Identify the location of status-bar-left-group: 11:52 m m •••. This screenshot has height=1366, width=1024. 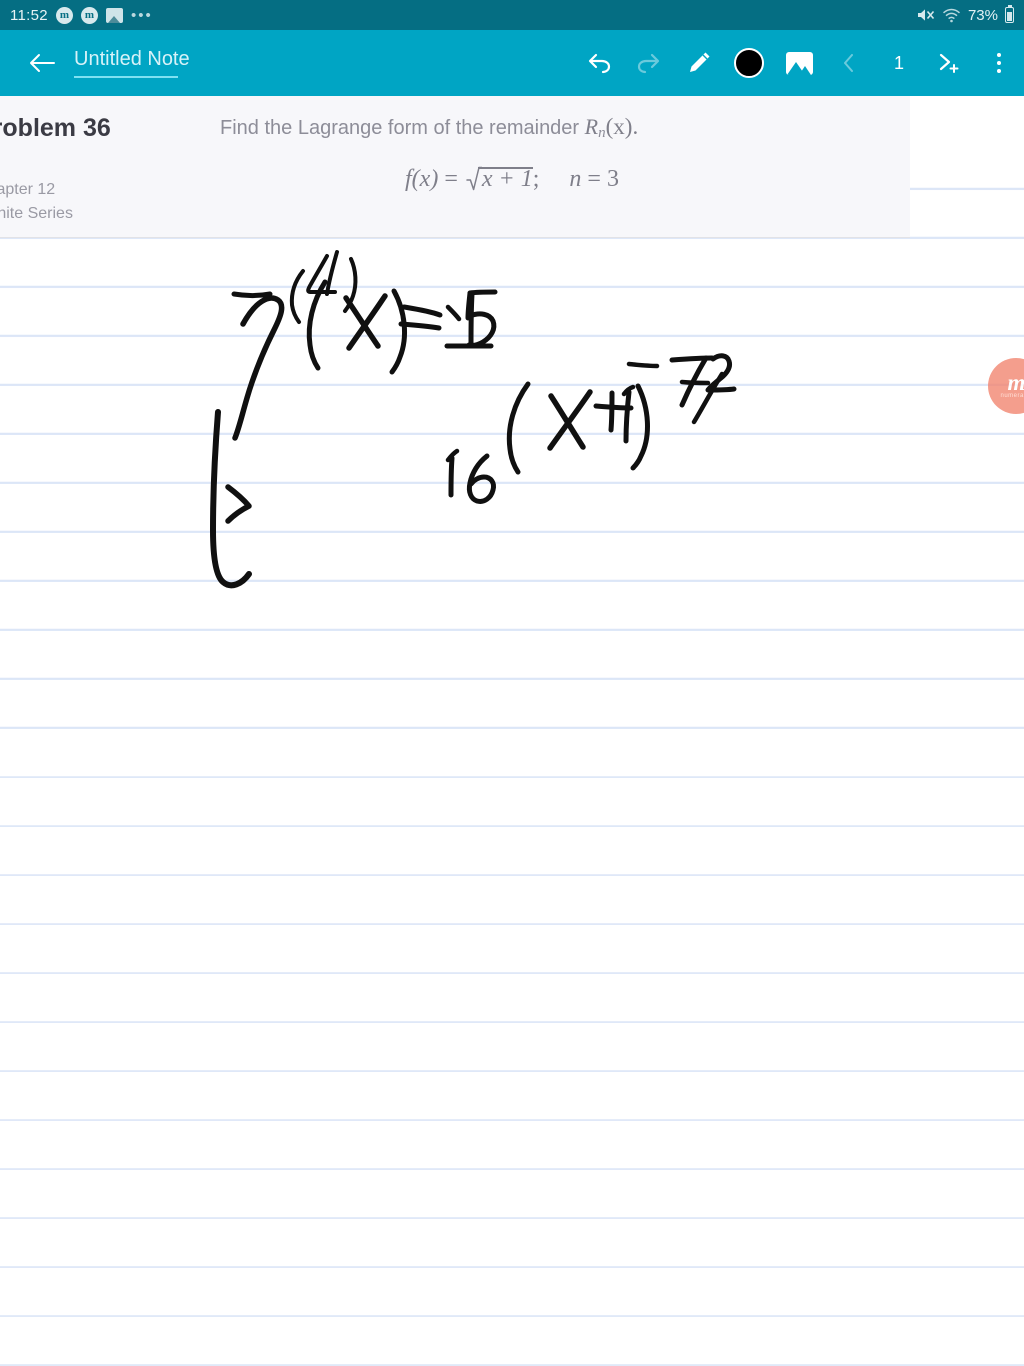
(81, 15).